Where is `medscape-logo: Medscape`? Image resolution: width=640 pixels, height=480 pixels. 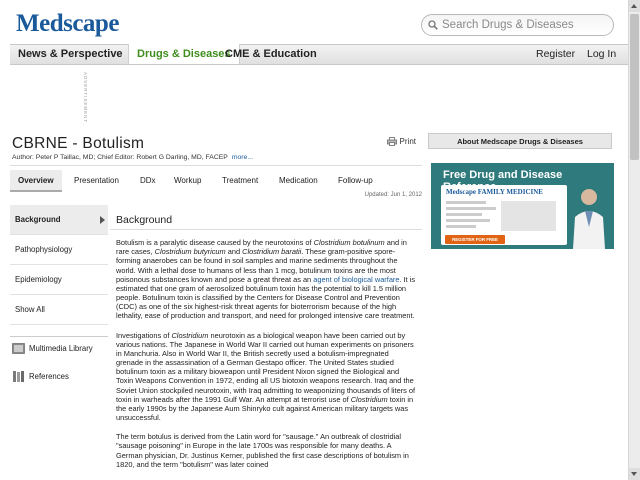 medscape-logo: Medscape is located at coordinates (67, 24).